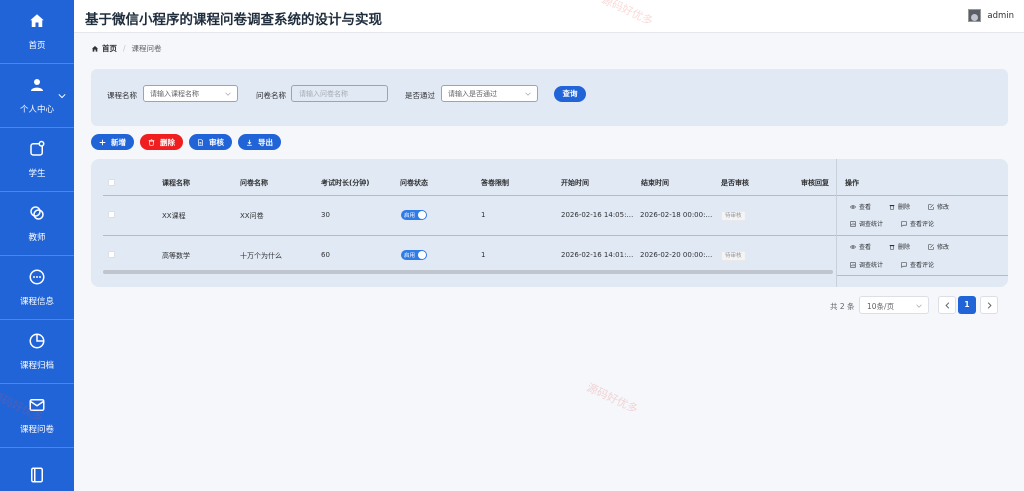  What do you see at coordinates (922, 265) in the screenshot?
I see `comments-action-label: 查看评论` at bounding box center [922, 265].